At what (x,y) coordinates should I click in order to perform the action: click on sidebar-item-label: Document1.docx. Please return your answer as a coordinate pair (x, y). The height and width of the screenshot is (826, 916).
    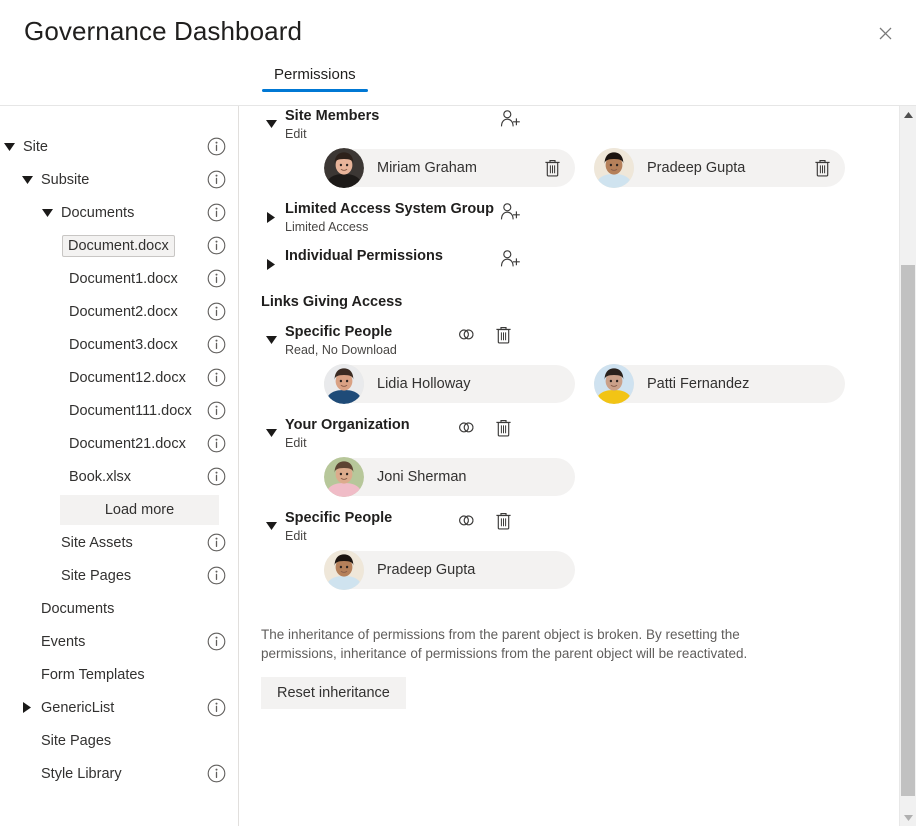
    Looking at the image, I should click on (123, 279).